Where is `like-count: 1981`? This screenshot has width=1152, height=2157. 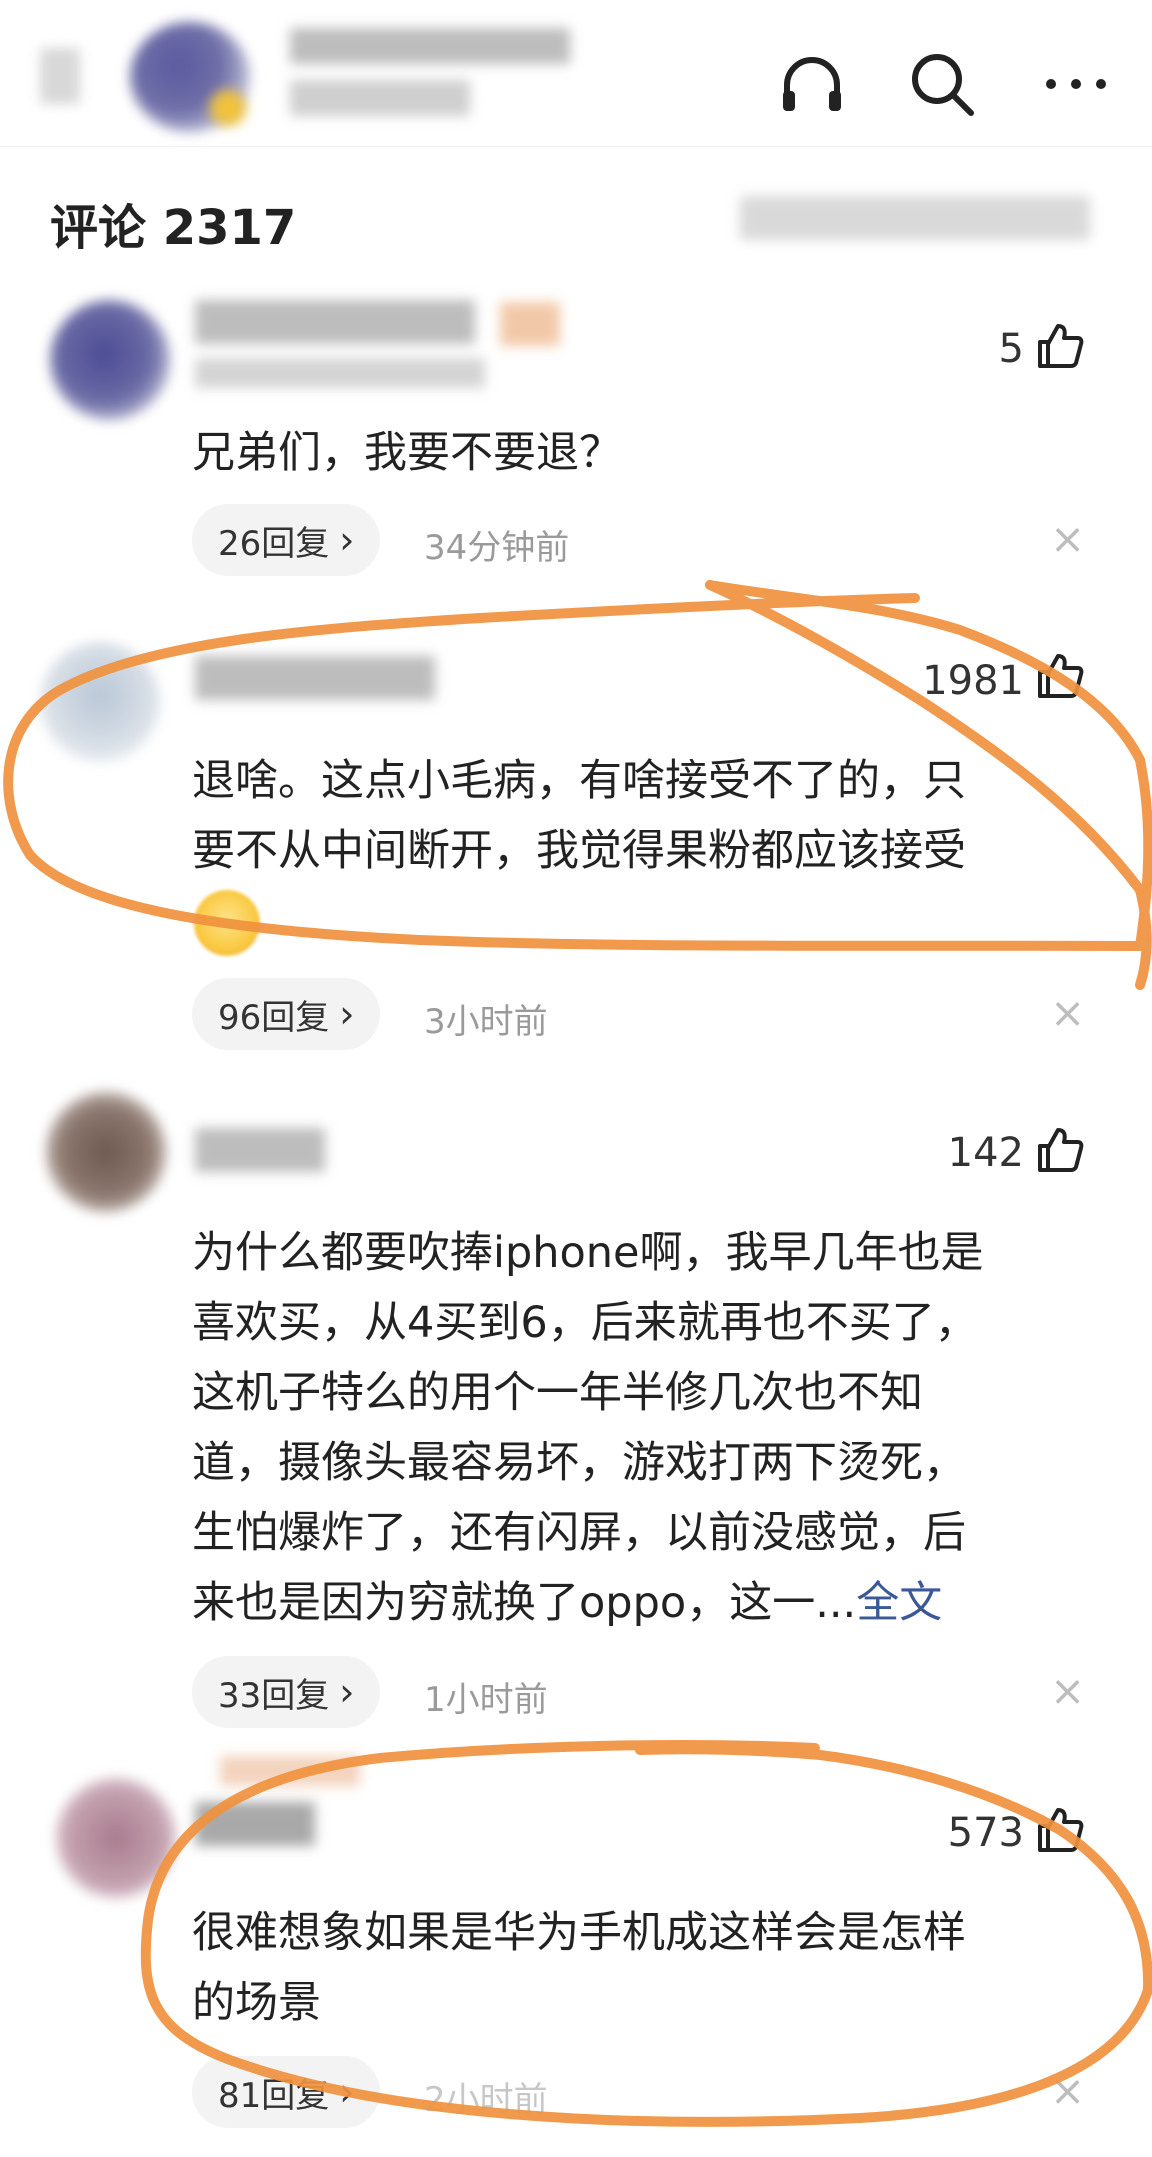 like-count: 1981 is located at coordinates (973, 681).